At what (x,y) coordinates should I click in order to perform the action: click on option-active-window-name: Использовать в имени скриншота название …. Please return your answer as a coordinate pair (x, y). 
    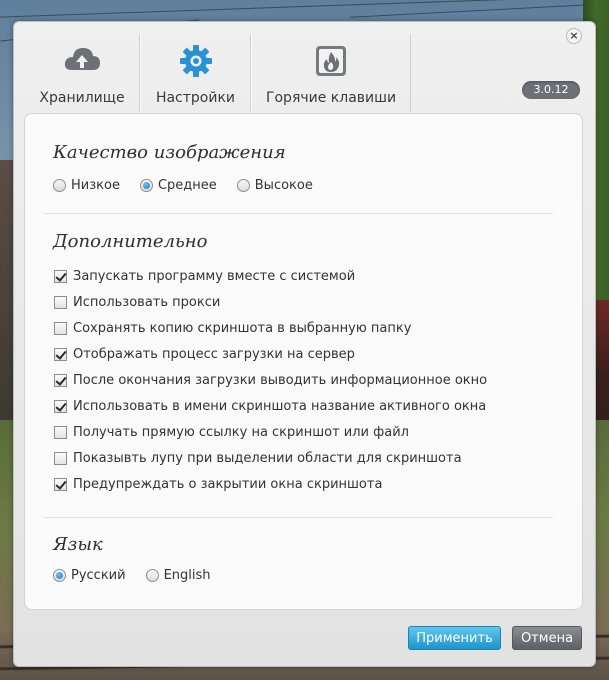
    Looking at the image, I should click on (270, 406).